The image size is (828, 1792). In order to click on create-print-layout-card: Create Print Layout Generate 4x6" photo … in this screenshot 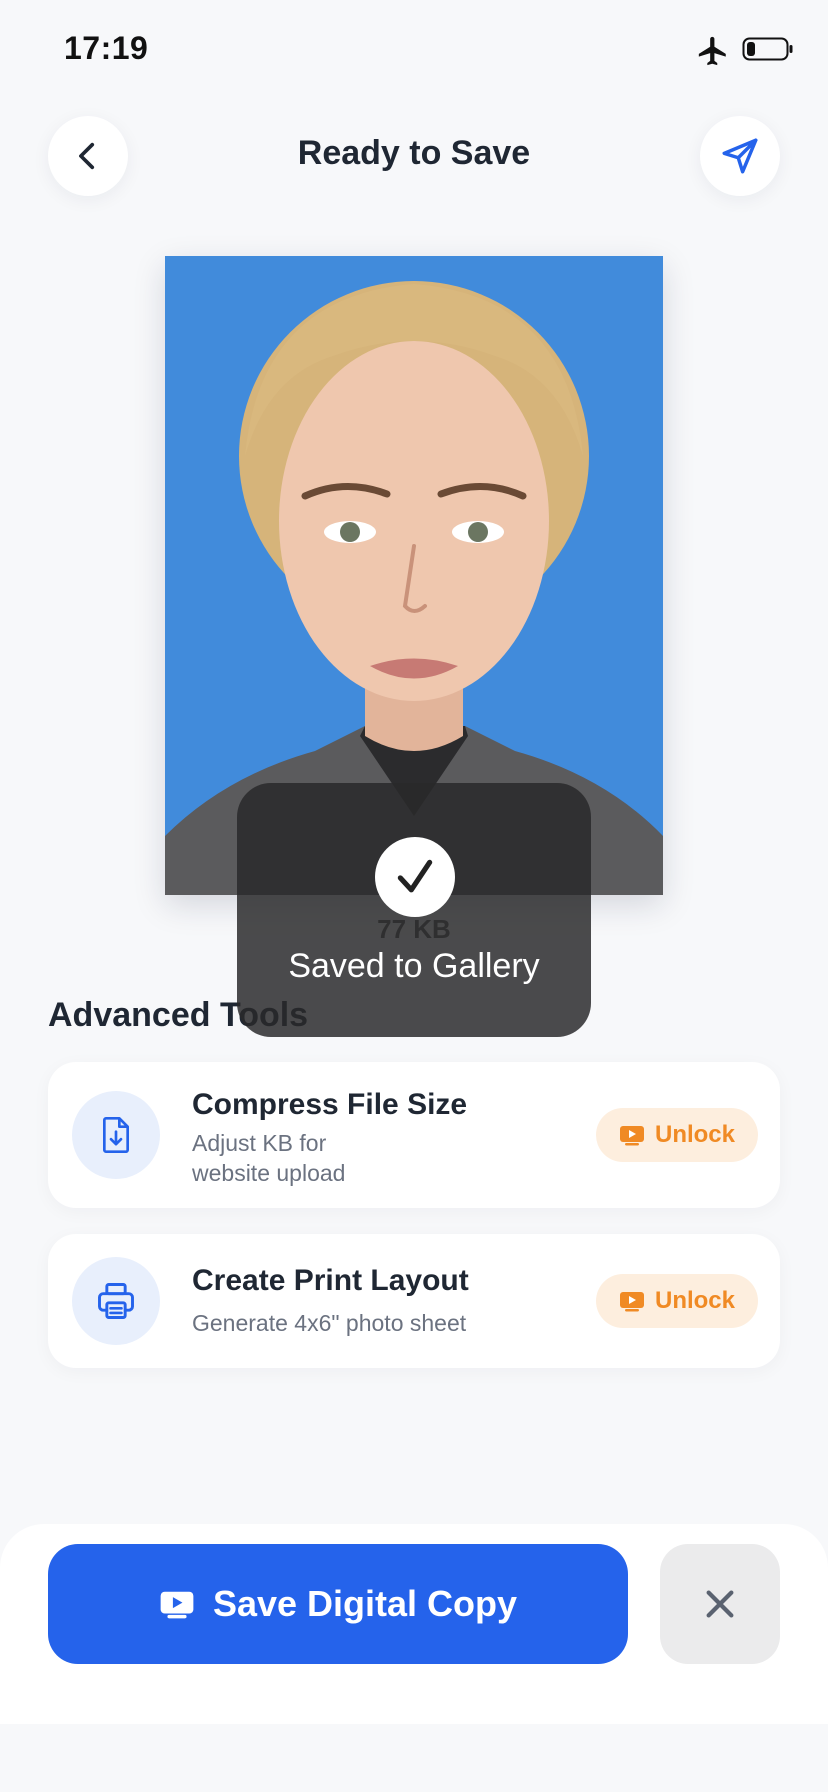, I will do `click(414, 1301)`.